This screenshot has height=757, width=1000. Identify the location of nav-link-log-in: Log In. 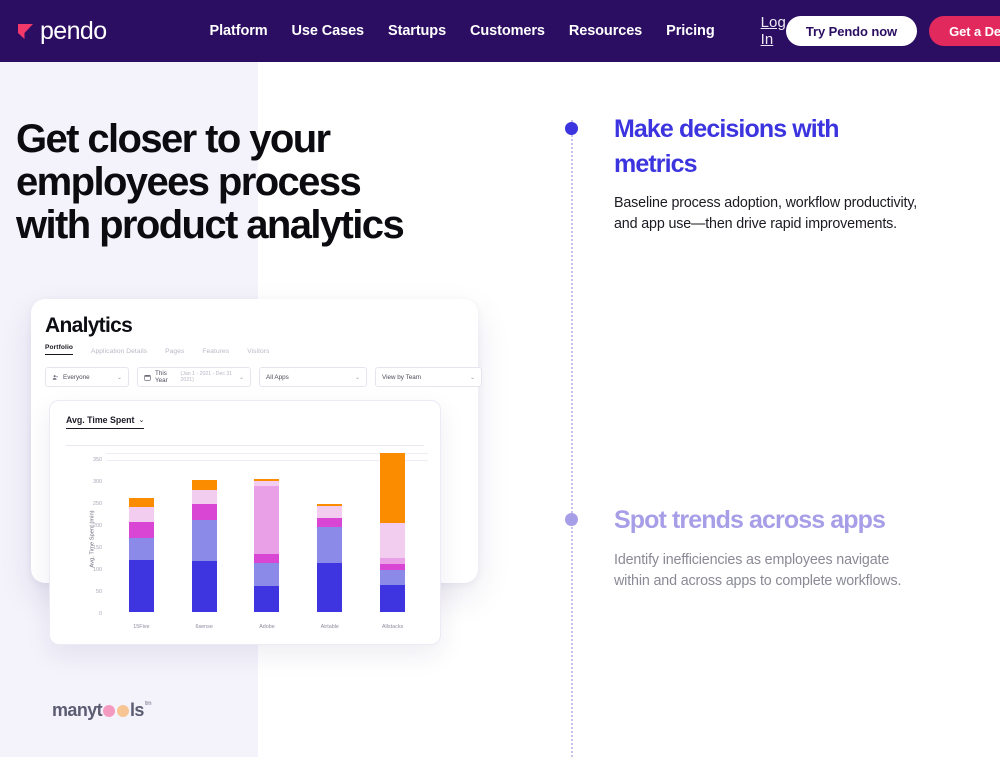
(773, 31).